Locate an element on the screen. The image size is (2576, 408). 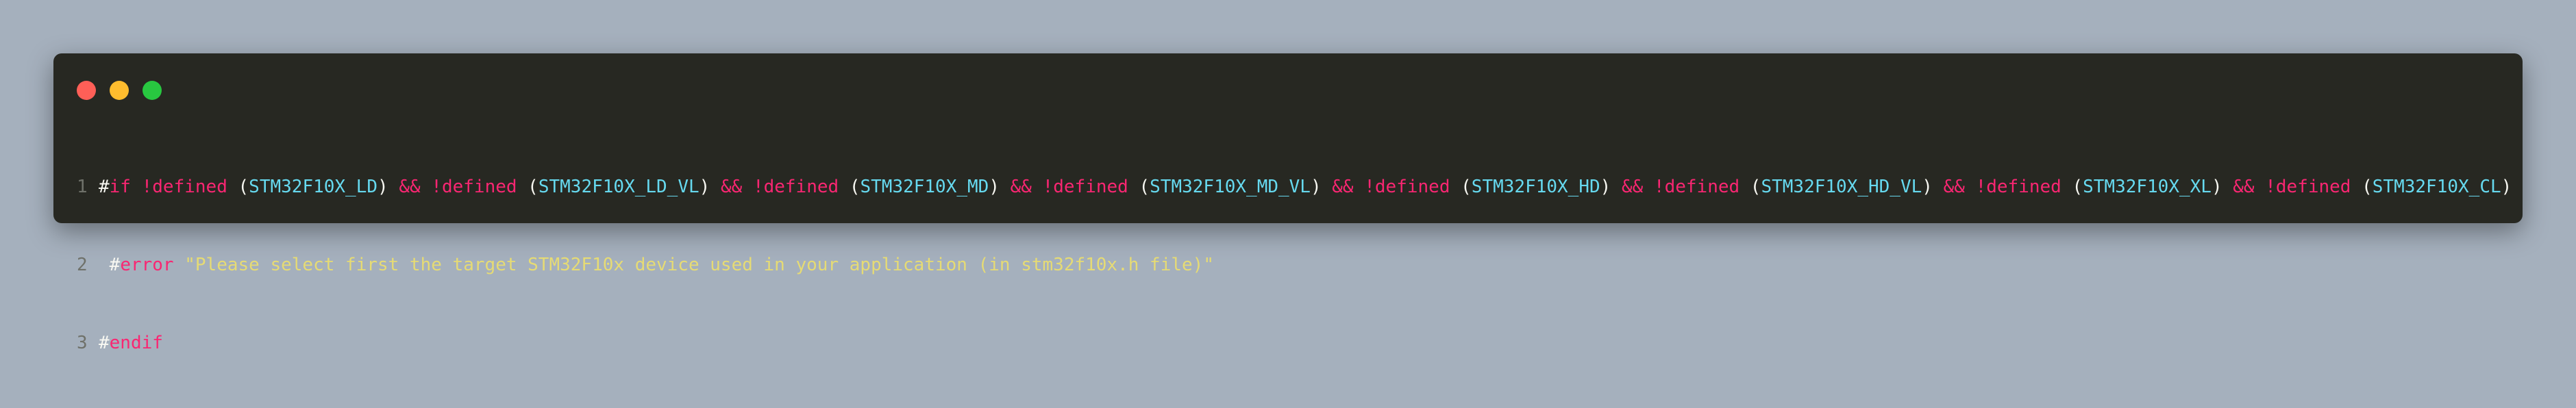
zoom-control-icon is located at coordinates (152, 90).